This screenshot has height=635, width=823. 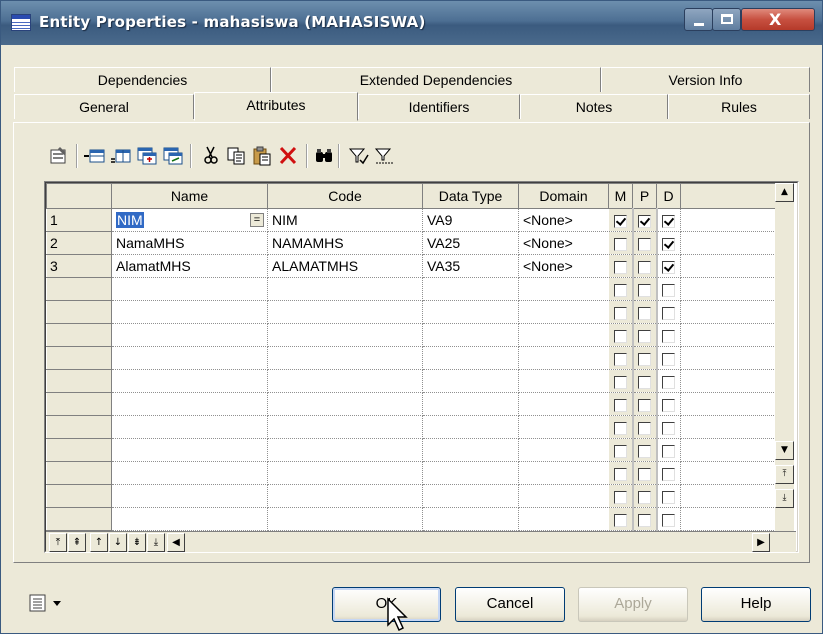 I want to click on add-row-button, so click(x=95, y=156).